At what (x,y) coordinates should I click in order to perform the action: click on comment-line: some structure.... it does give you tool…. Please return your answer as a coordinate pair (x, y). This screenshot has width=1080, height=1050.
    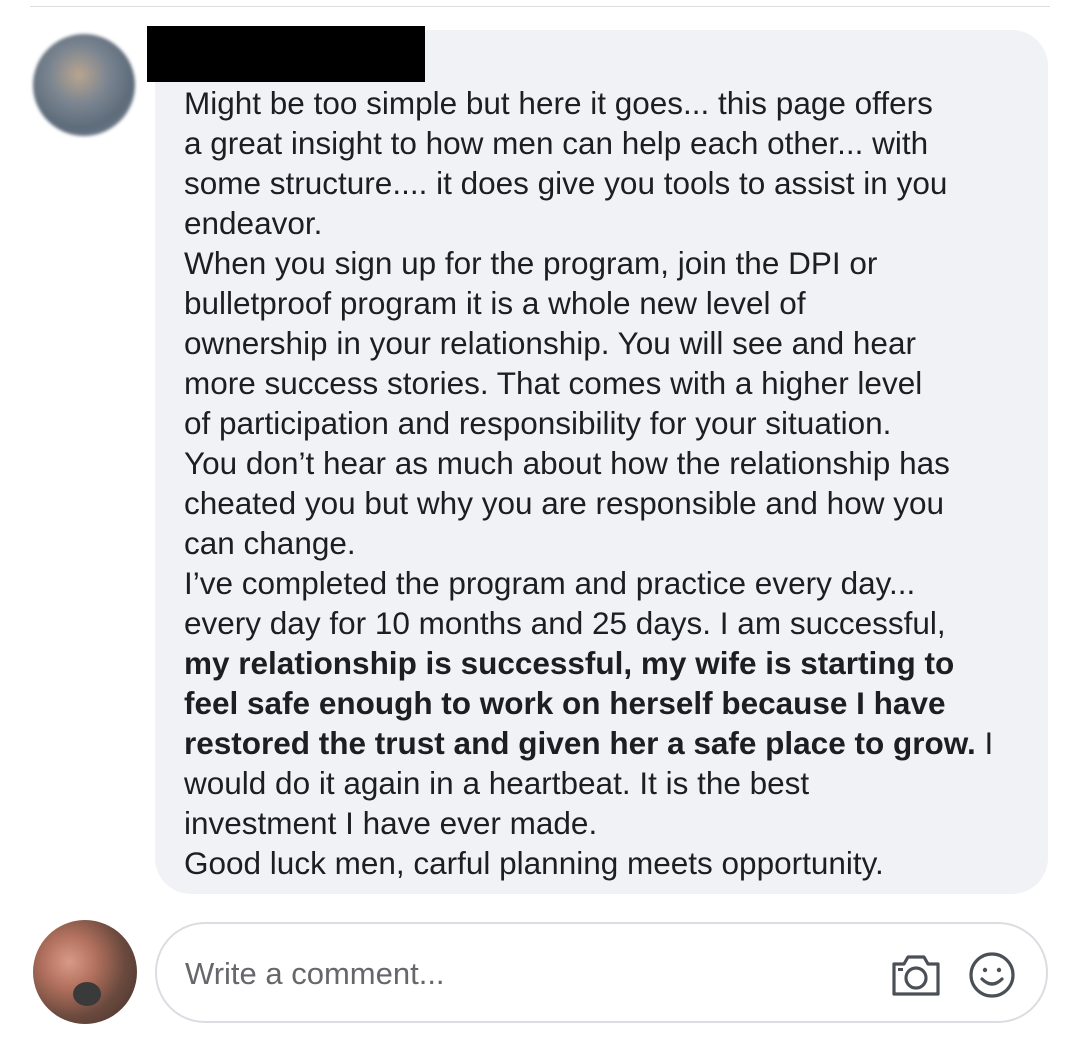
    Looking at the image, I should click on (614, 183).